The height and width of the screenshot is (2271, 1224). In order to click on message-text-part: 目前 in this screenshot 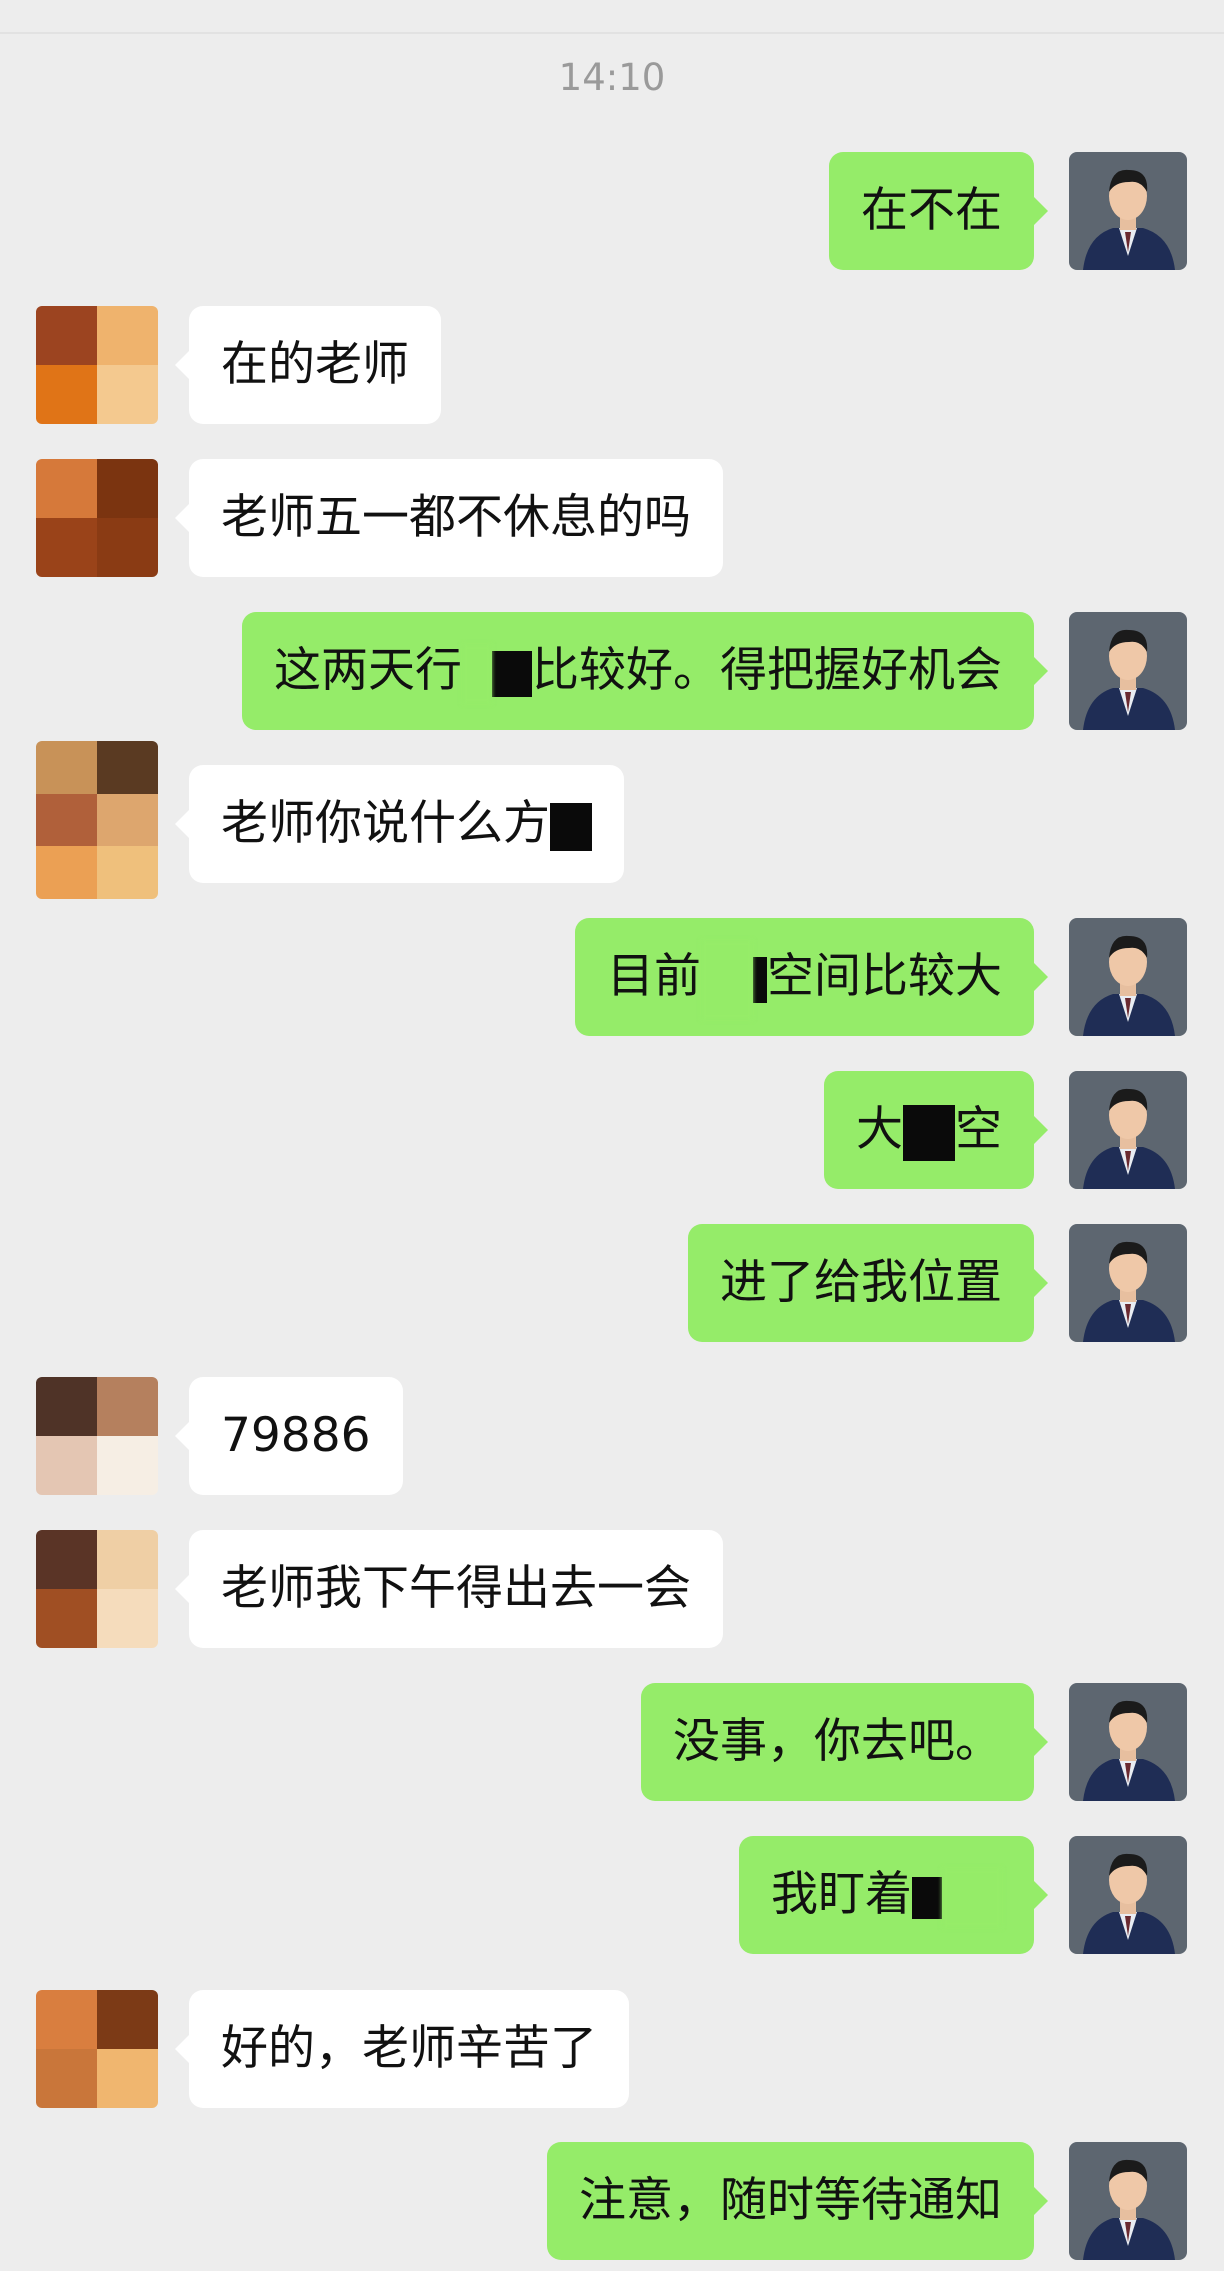, I will do `click(654, 976)`.